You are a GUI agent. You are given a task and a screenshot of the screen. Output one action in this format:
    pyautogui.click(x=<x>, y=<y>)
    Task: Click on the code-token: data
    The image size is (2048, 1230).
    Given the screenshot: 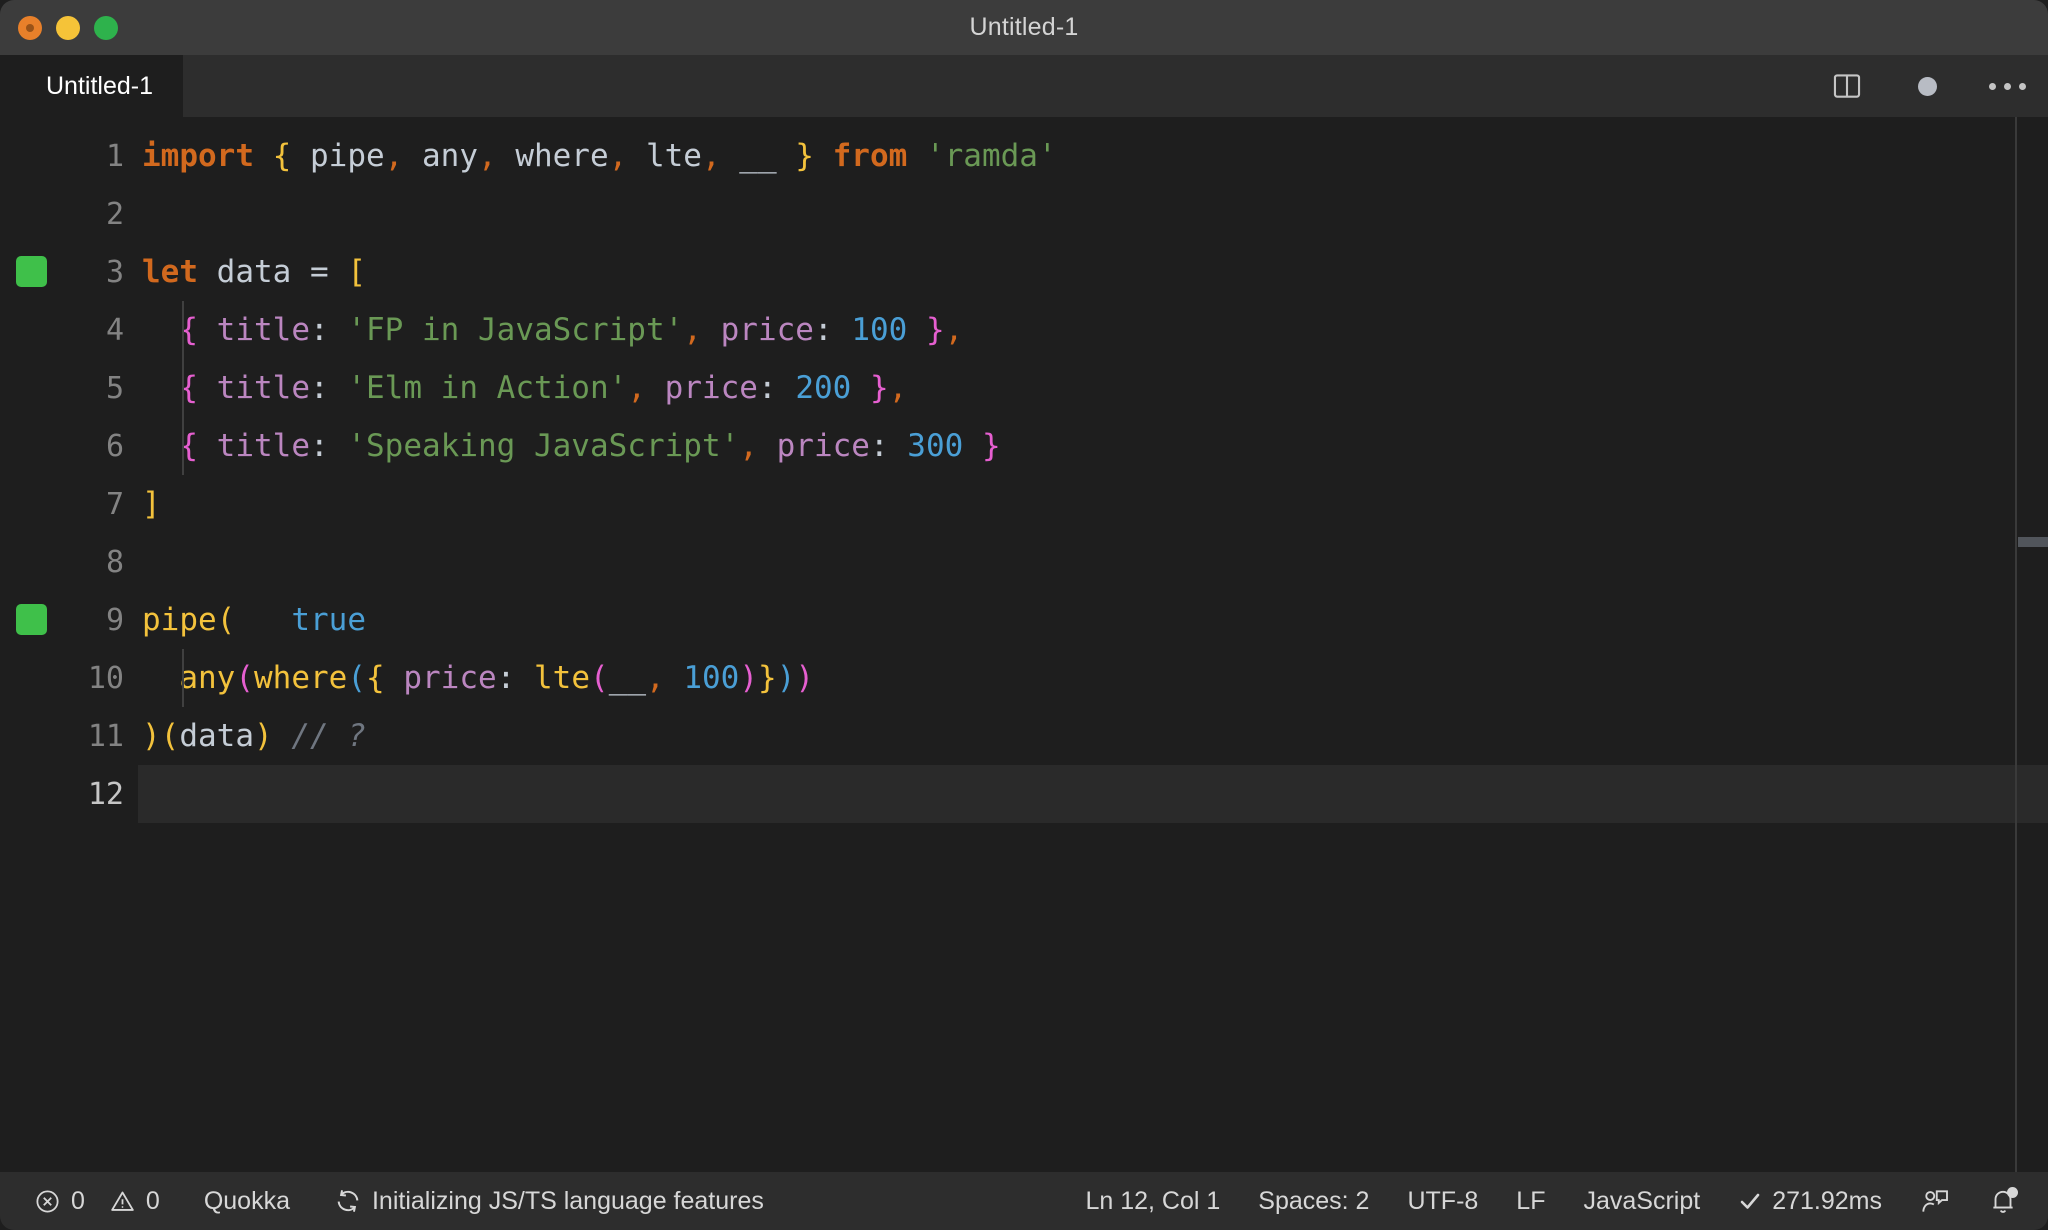 What is the action you would take?
    pyautogui.click(x=216, y=736)
    